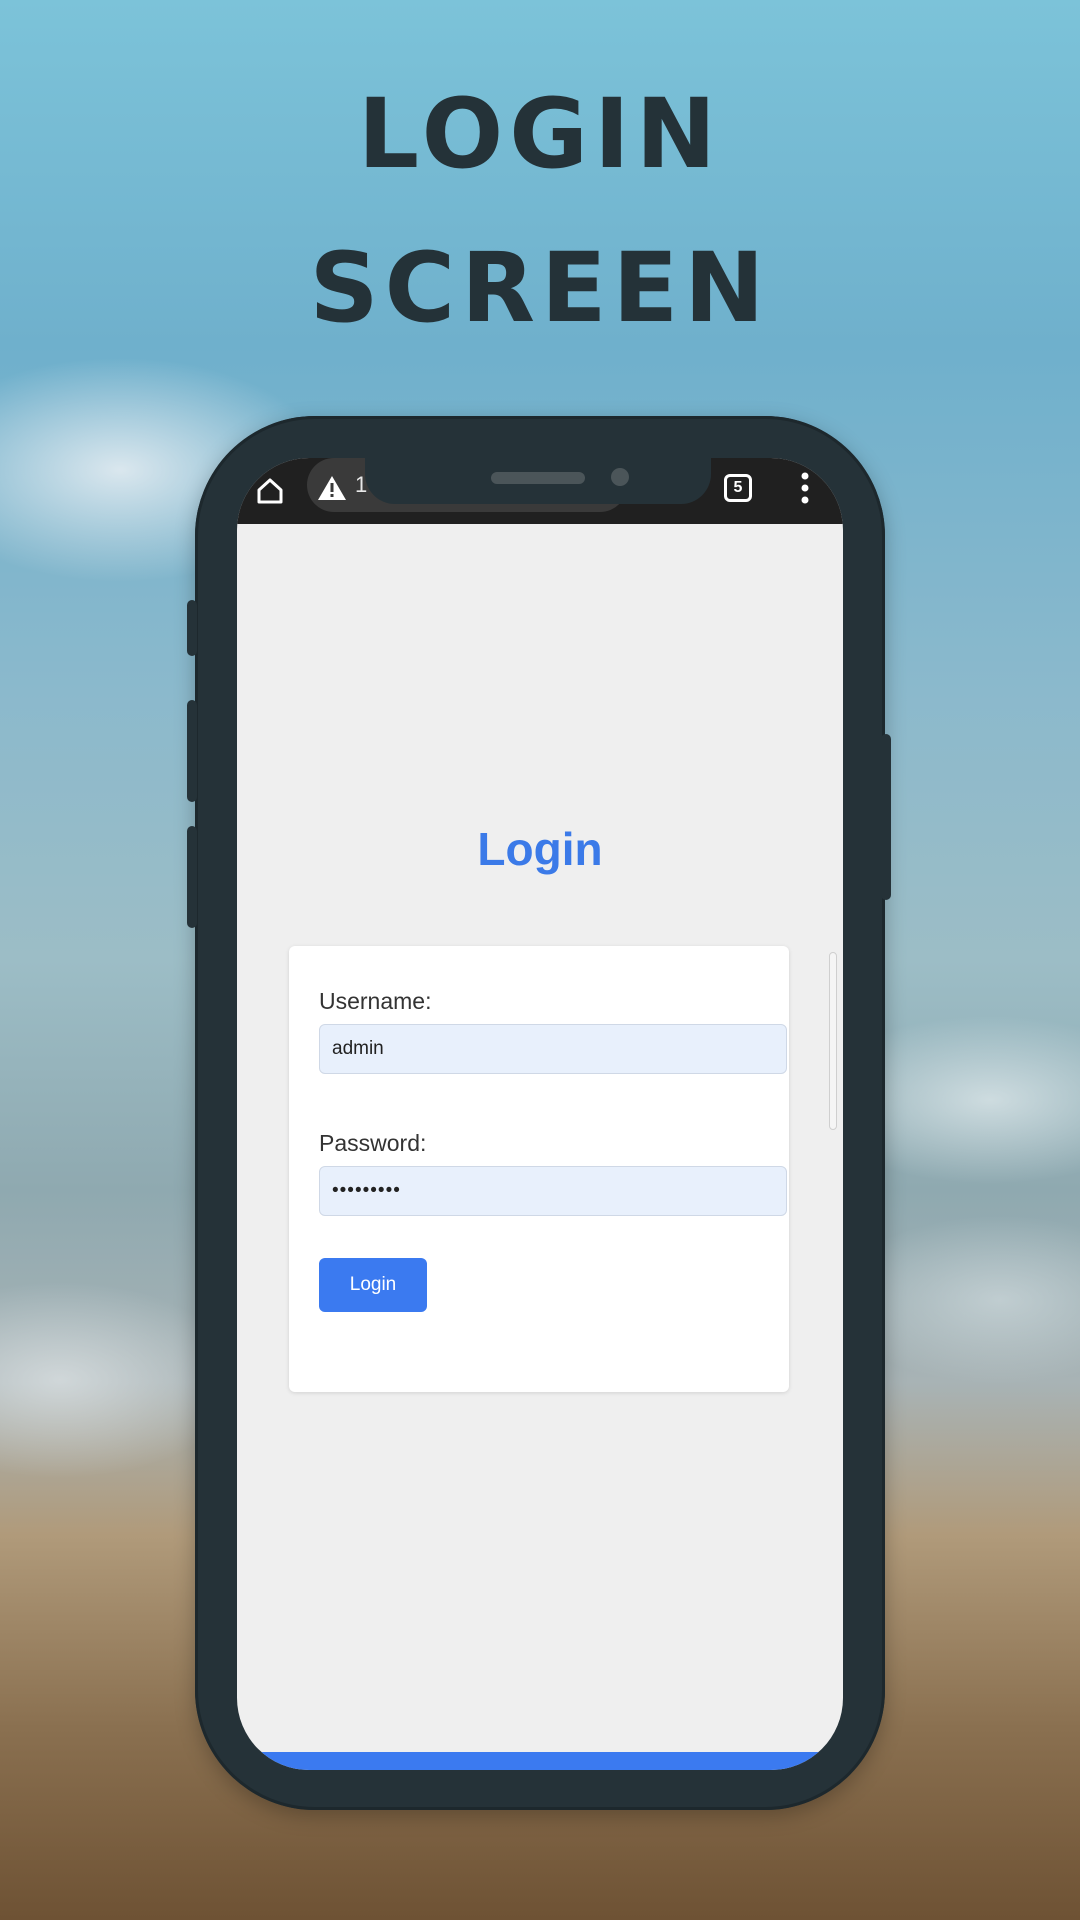 This screenshot has width=1080, height=1920. What do you see at coordinates (373, 1143) in the screenshot?
I see `password-label: Password:` at bounding box center [373, 1143].